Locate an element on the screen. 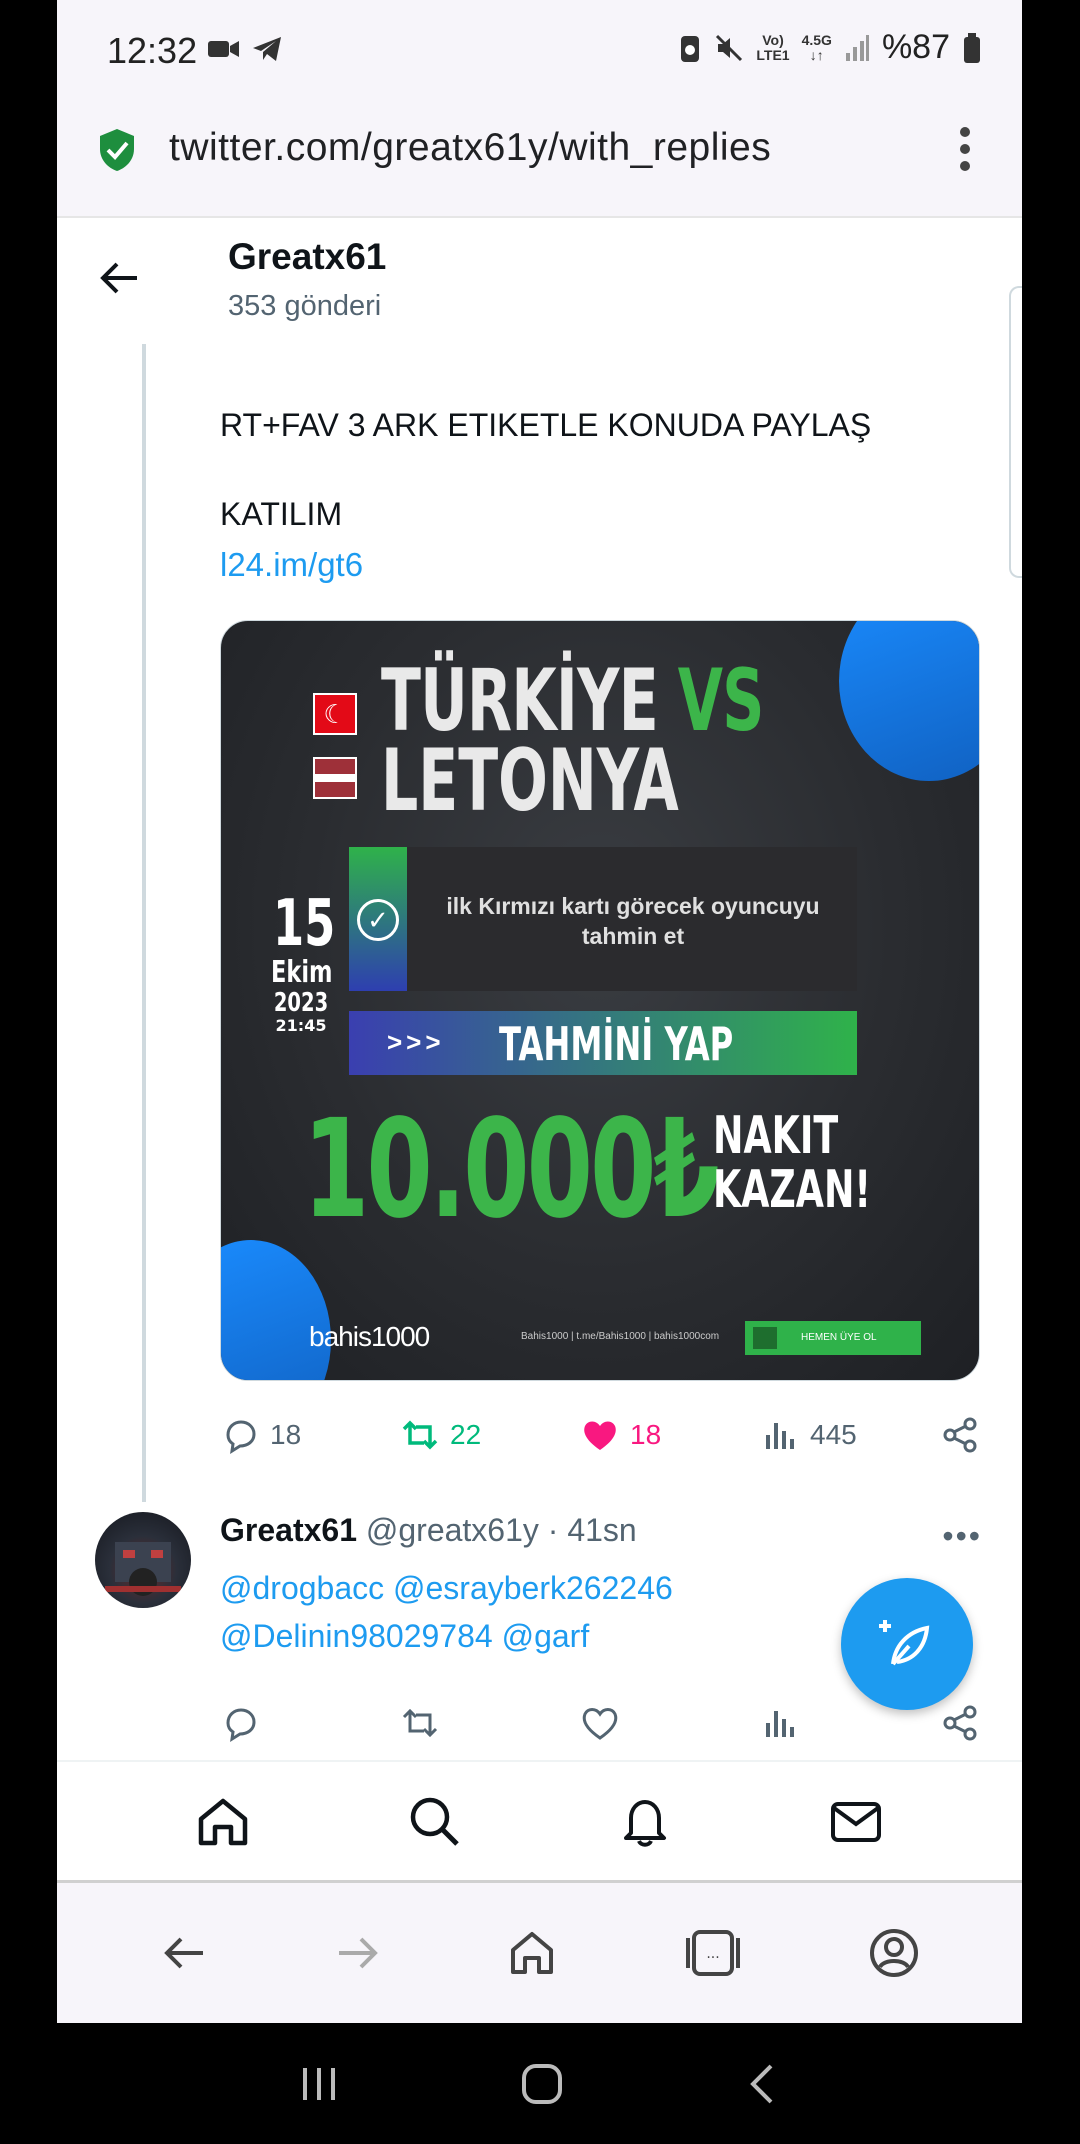 The height and width of the screenshot is (2144, 1080). telegram-icon is located at coordinates (267, 49).